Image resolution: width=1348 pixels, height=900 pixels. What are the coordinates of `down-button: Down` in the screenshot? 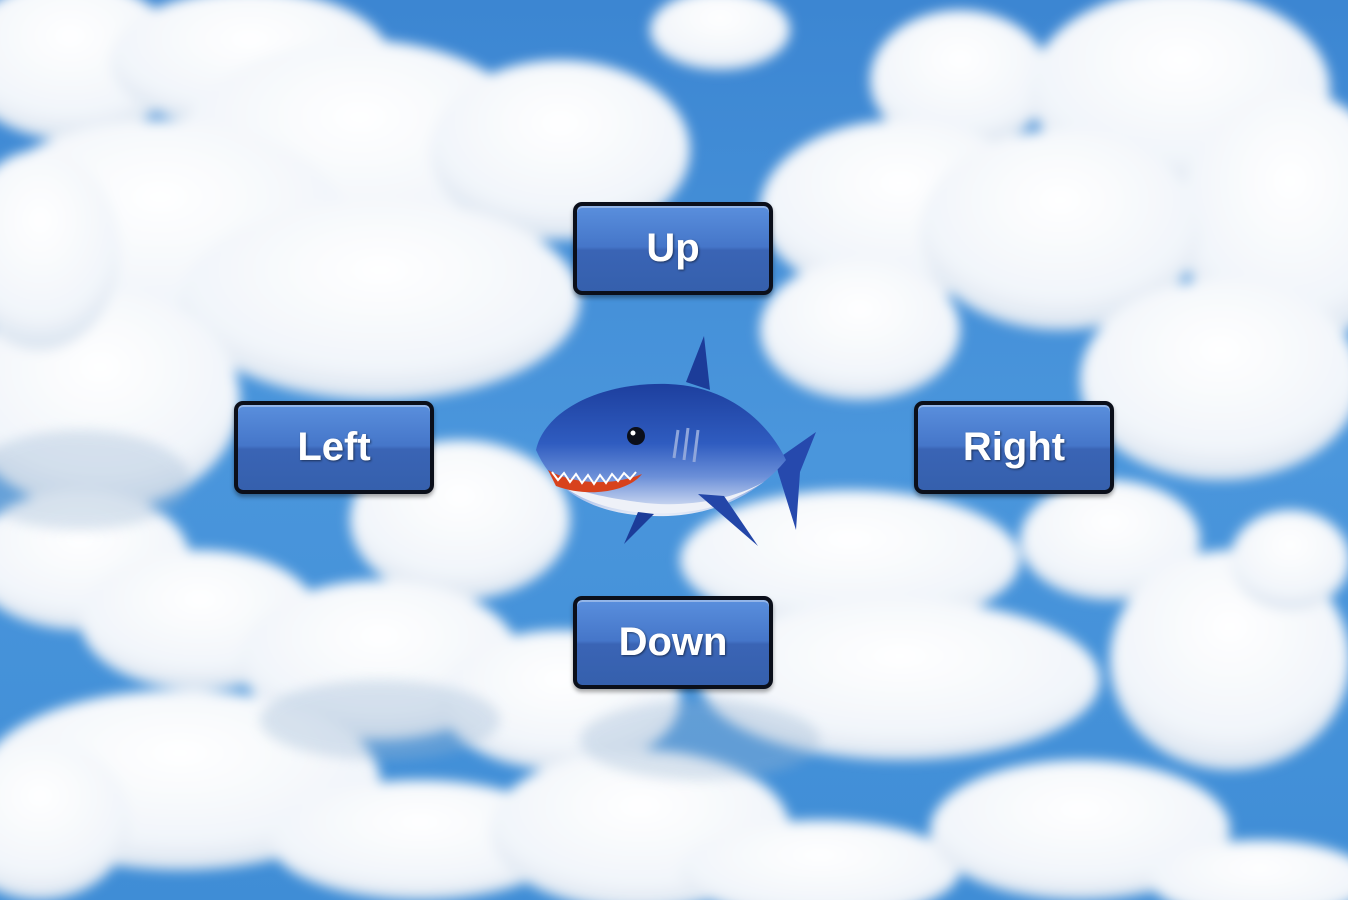 It's located at (673, 642).